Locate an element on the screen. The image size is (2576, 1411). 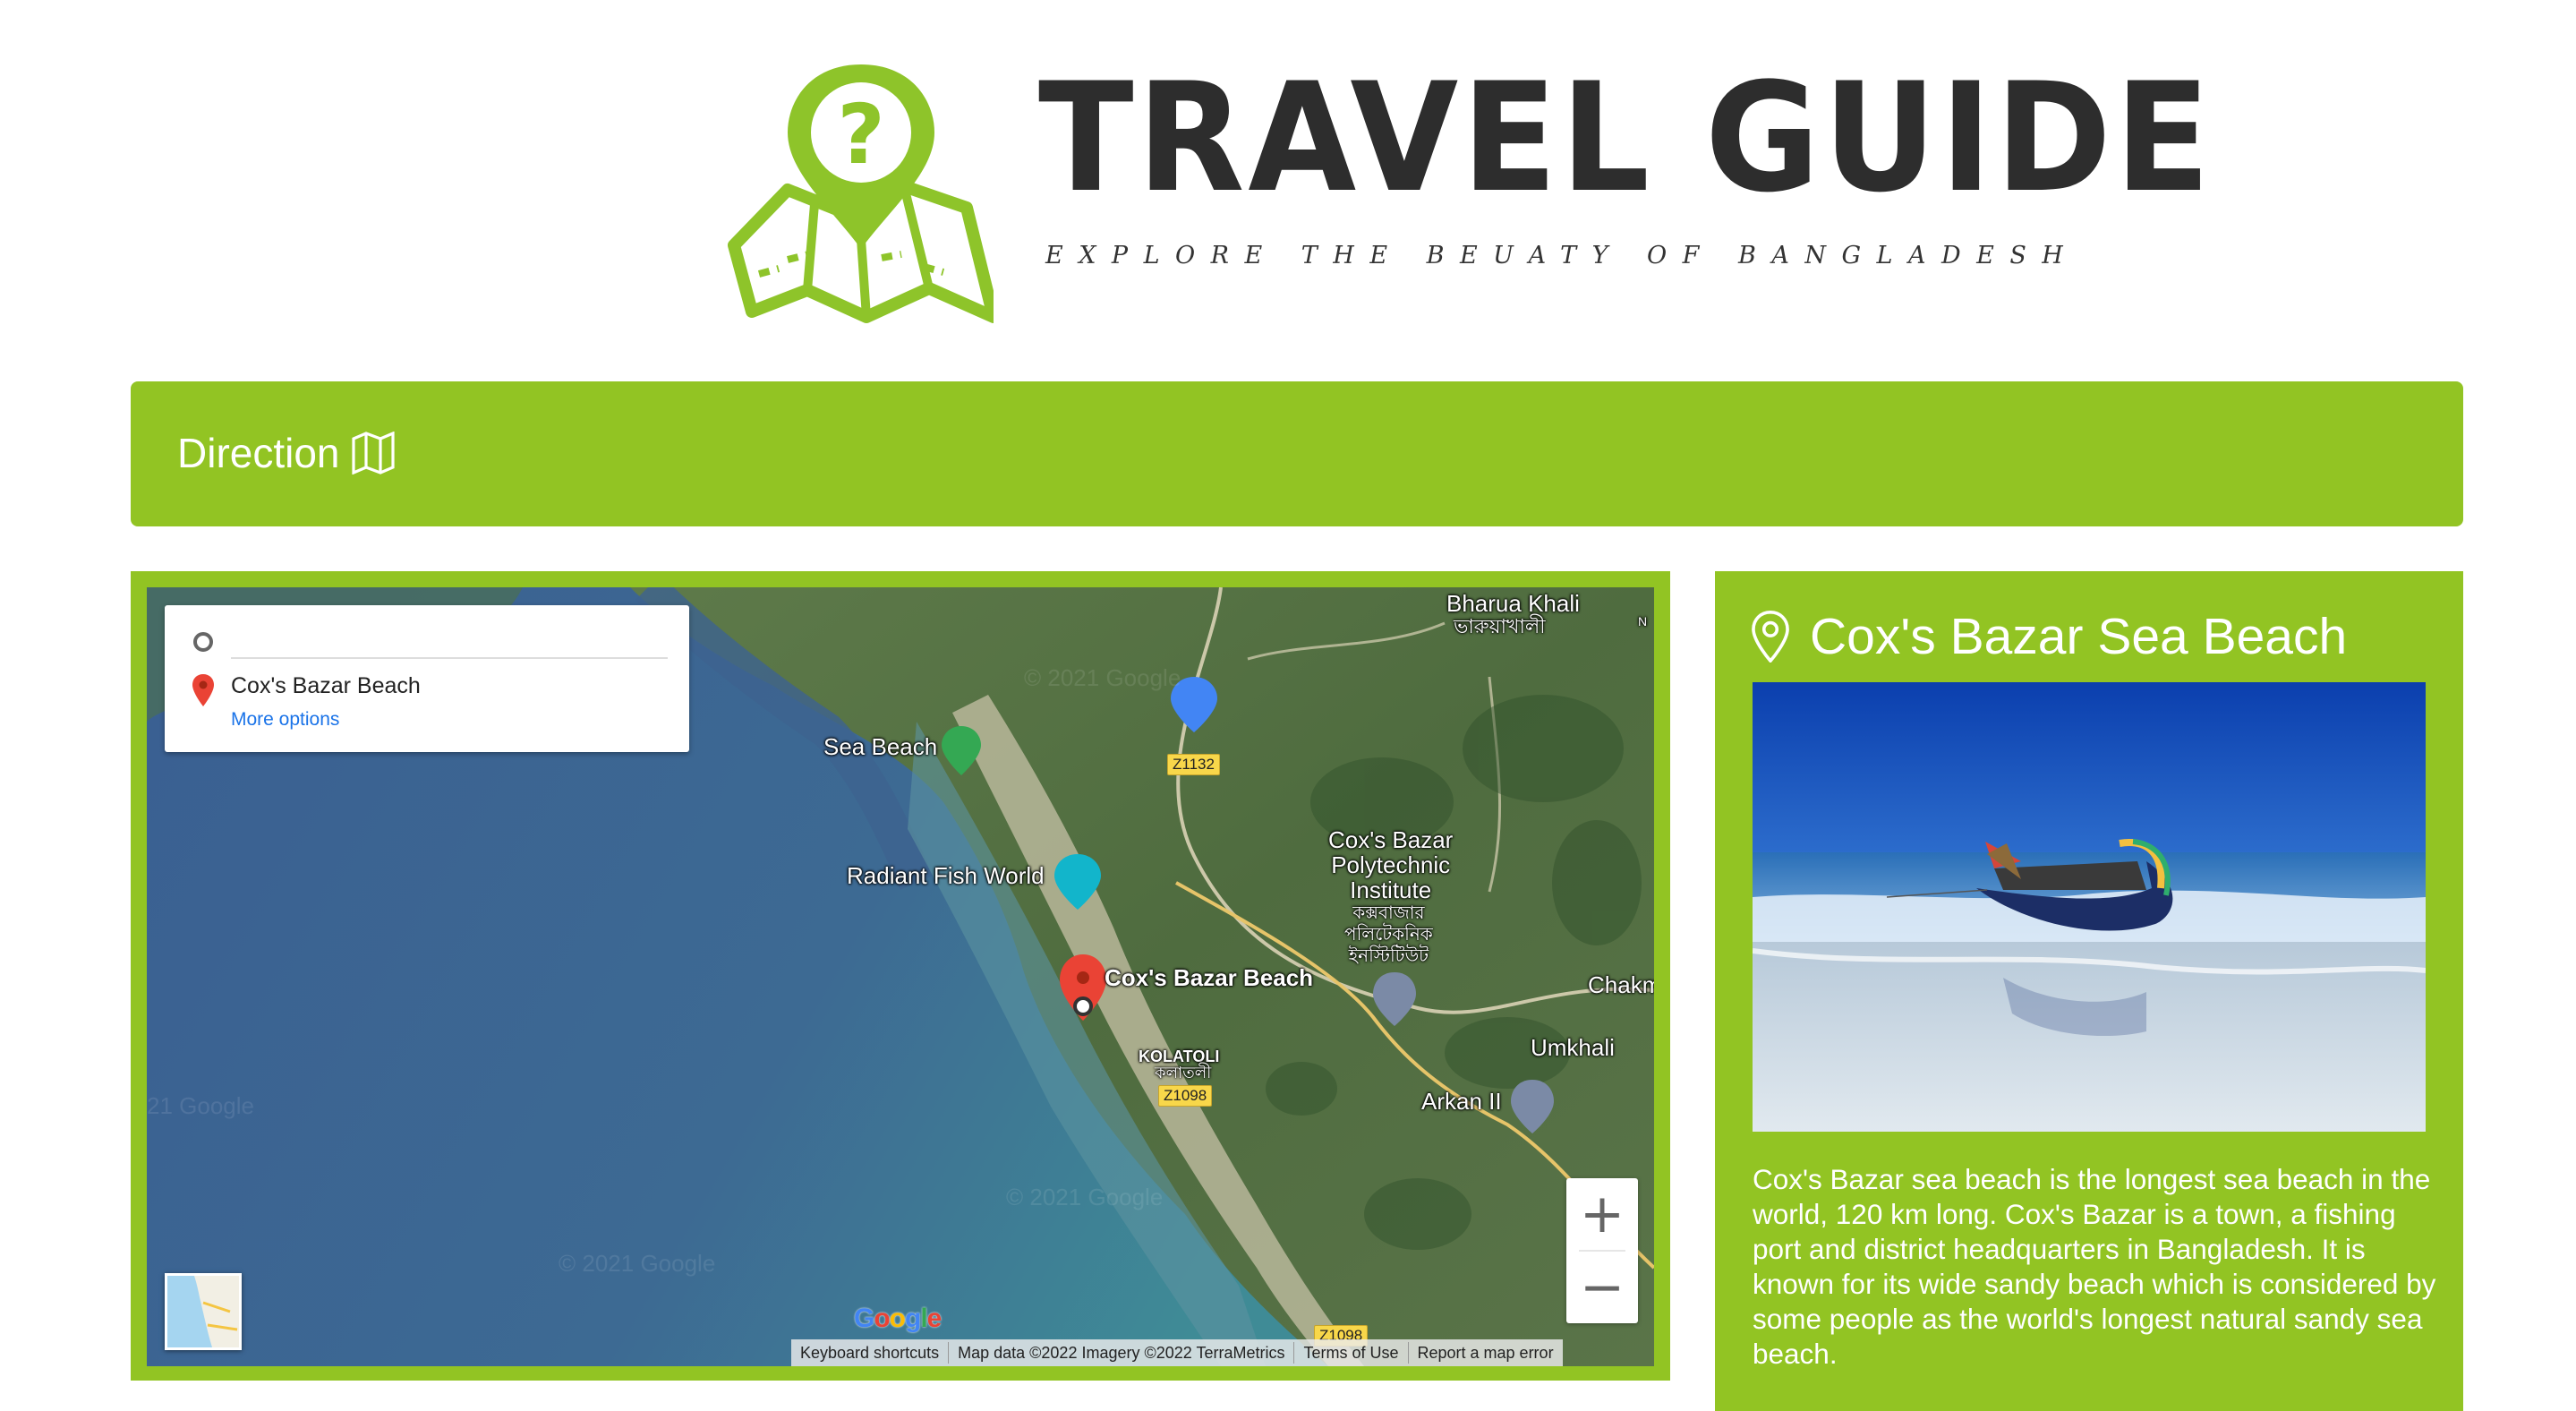
report-map-error-link: Report a map error is located at coordinates (1485, 1353).